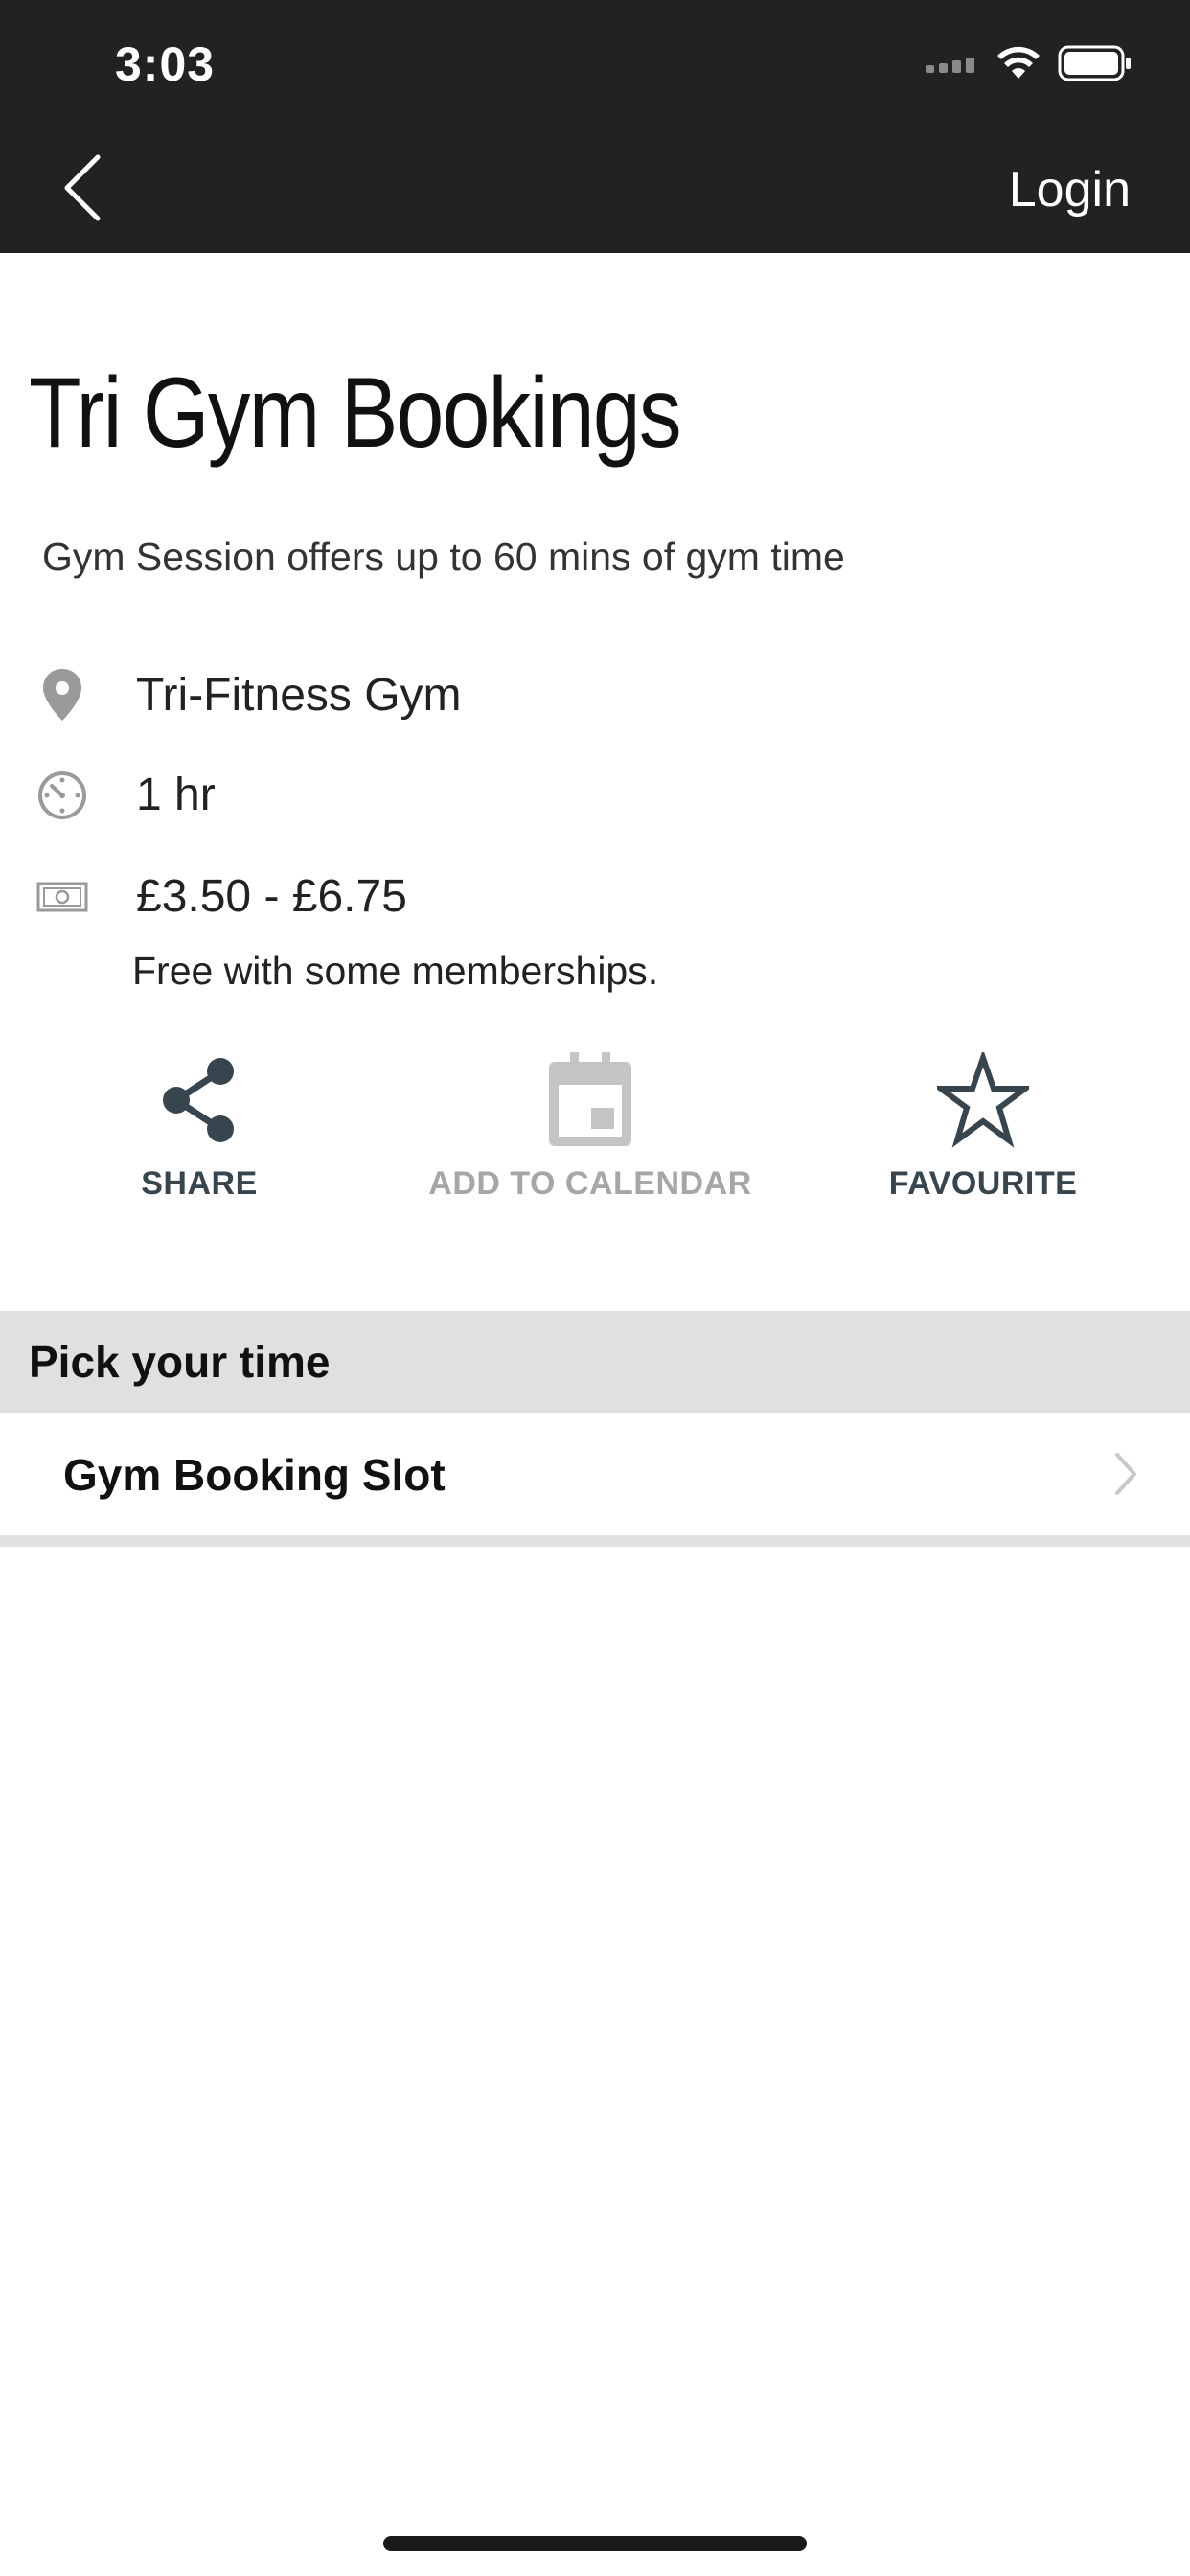  Describe the element at coordinates (590, 1183) in the screenshot. I see `add-to-calendar-label: ADD TO CALENDAR` at that location.